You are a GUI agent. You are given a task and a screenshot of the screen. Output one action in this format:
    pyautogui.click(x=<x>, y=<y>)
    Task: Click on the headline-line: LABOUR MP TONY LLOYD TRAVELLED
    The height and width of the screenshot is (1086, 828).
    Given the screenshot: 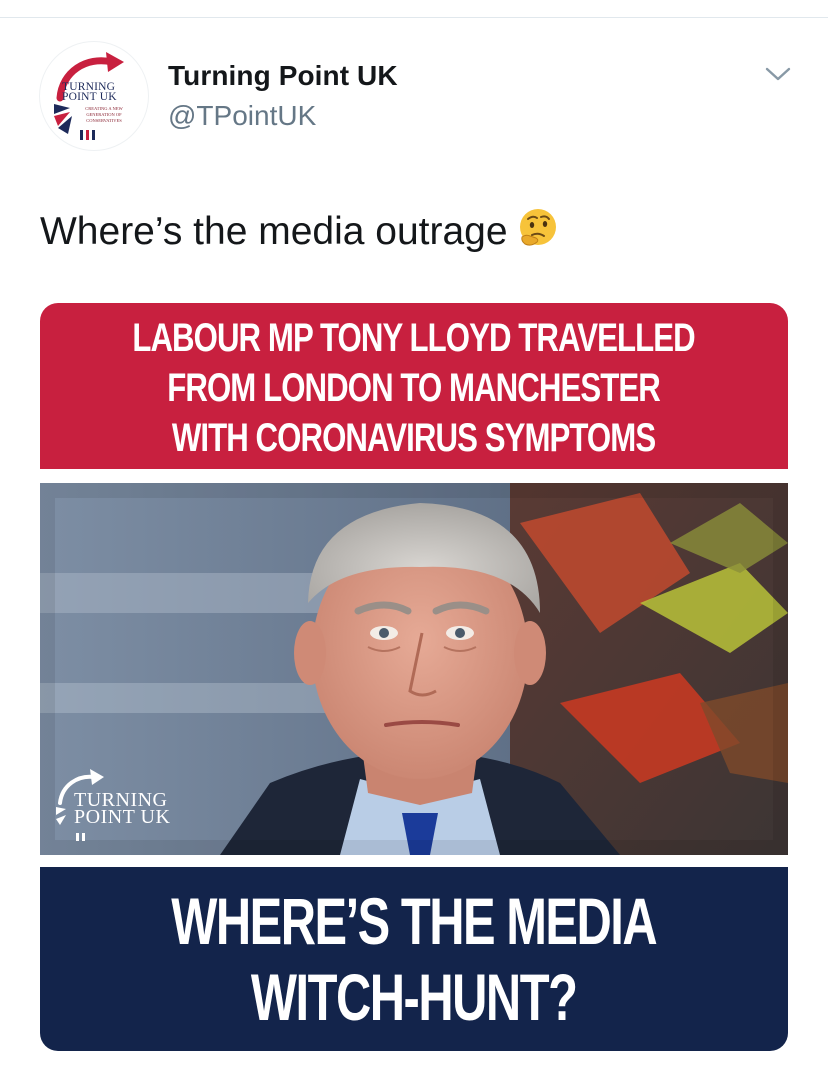 What is the action you would take?
    pyautogui.click(x=414, y=338)
    